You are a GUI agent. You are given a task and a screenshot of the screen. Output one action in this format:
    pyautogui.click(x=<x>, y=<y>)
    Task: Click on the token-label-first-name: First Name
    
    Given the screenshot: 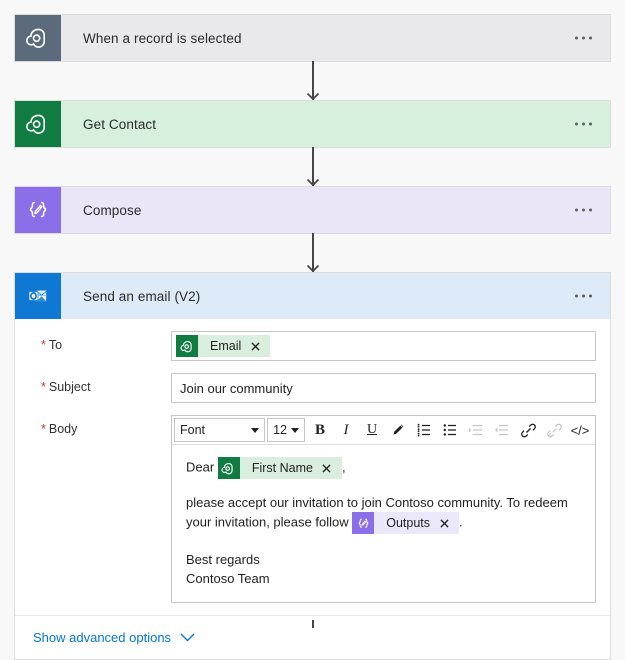 What is the action you would take?
    pyautogui.click(x=282, y=467)
    